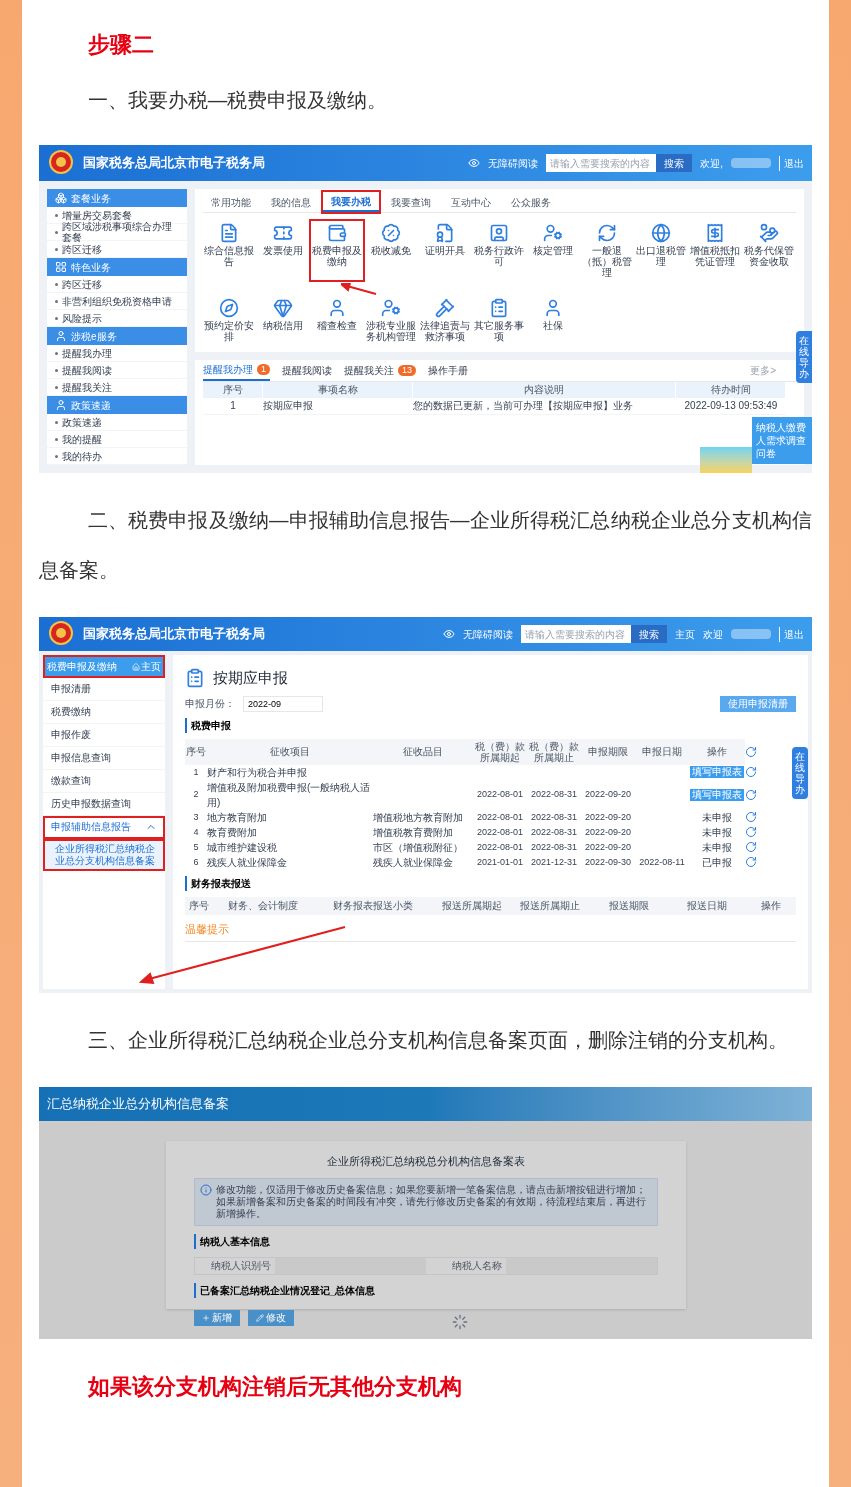 Image resolution: width=851 pixels, height=1487 pixels. Describe the element at coordinates (233, 390) in the screenshot. I see `column-header: 序号` at that location.